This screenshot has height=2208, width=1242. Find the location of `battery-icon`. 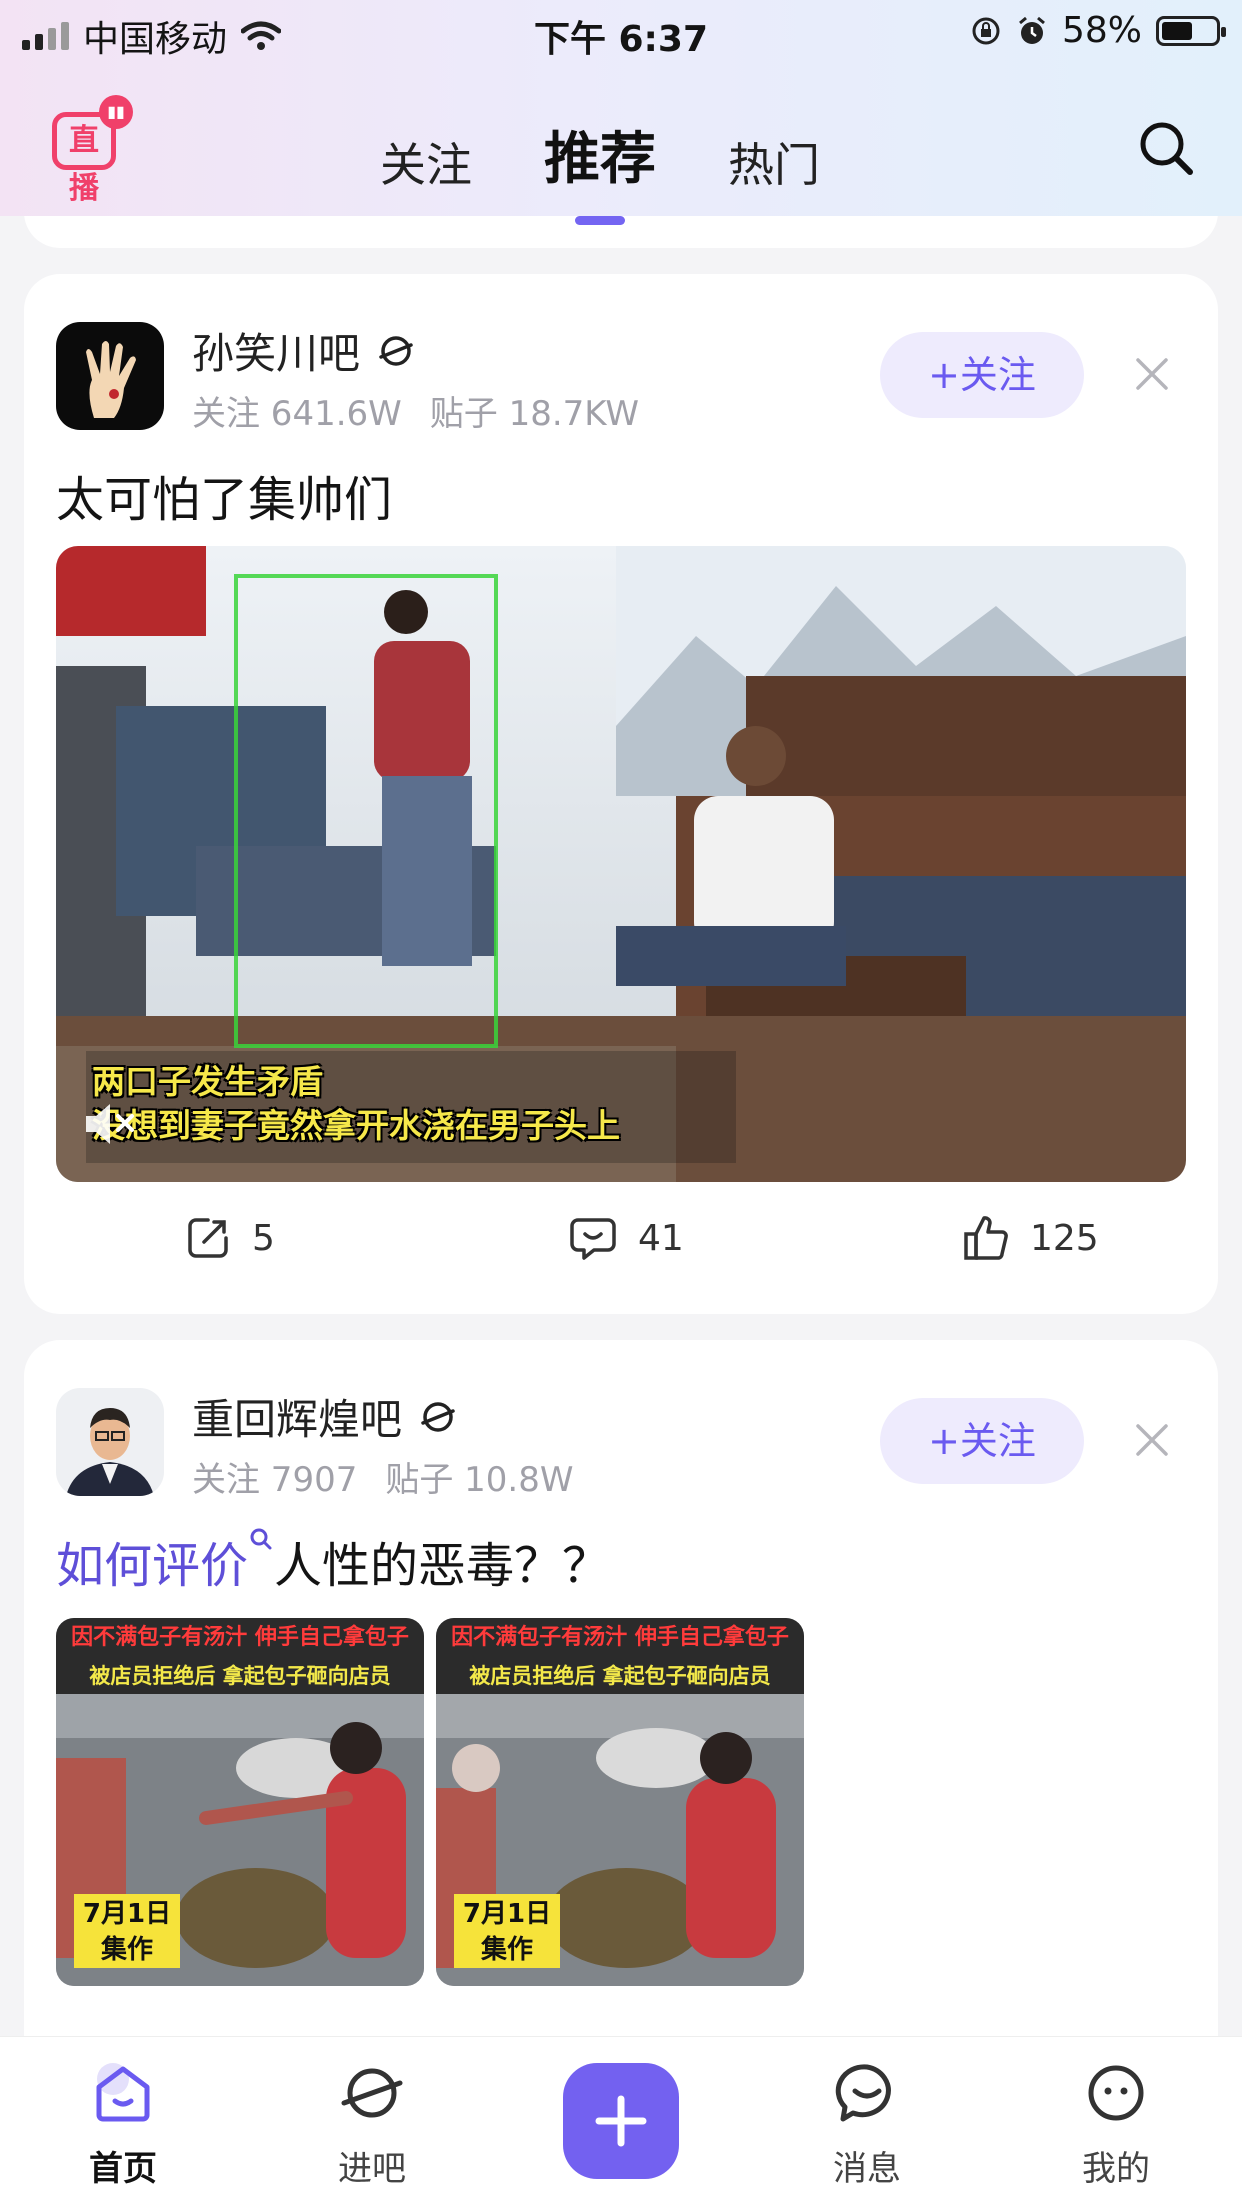

battery-icon is located at coordinates (1191, 30).